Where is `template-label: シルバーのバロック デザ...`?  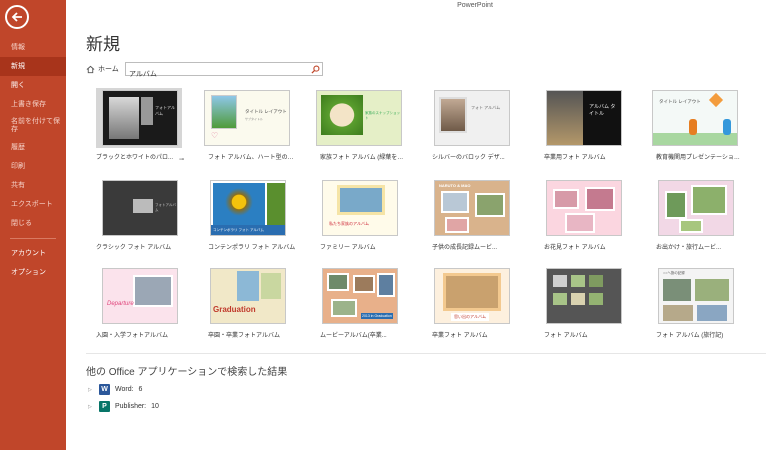
template-label: シルバーのバロック デザ... is located at coordinates (468, 158).